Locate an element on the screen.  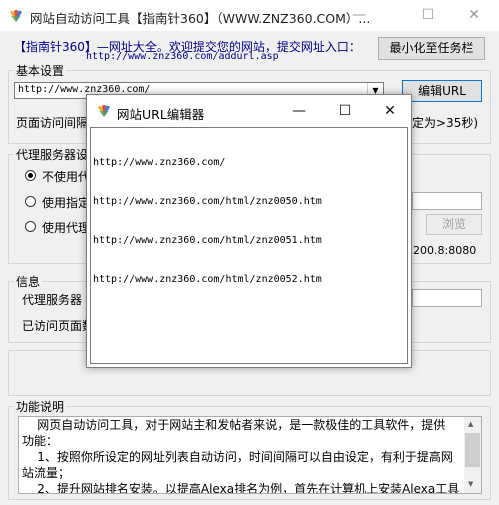
info-legend: 信息 is located at coordinates (28, 281).